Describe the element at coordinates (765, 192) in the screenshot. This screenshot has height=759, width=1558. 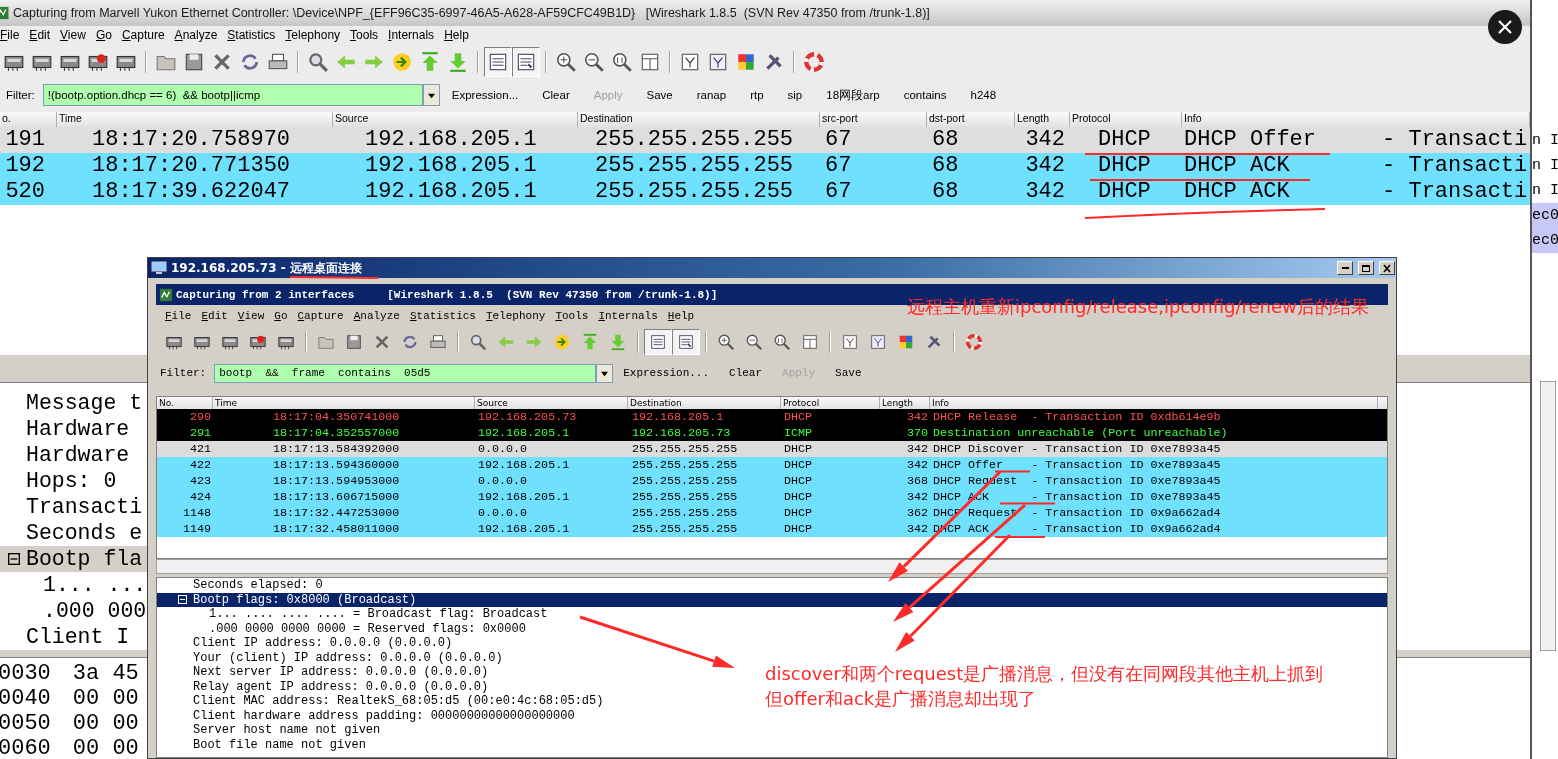
I see `packet-row: 520 18:17:39.622047 192.168.205.1 255.255.255.255 67 68 342 DHCP DHCP ACK - Transacti` at that location.